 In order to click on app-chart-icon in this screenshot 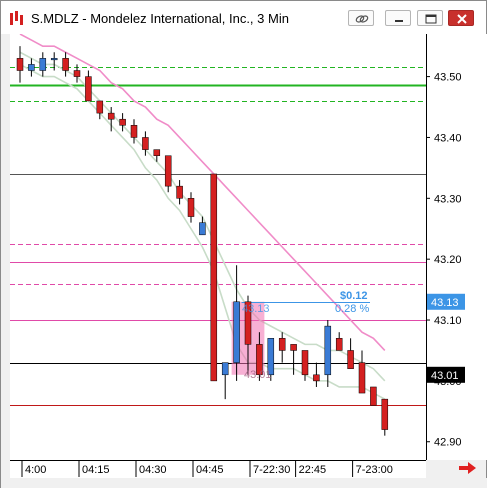, I will do `click(16, 18)`.